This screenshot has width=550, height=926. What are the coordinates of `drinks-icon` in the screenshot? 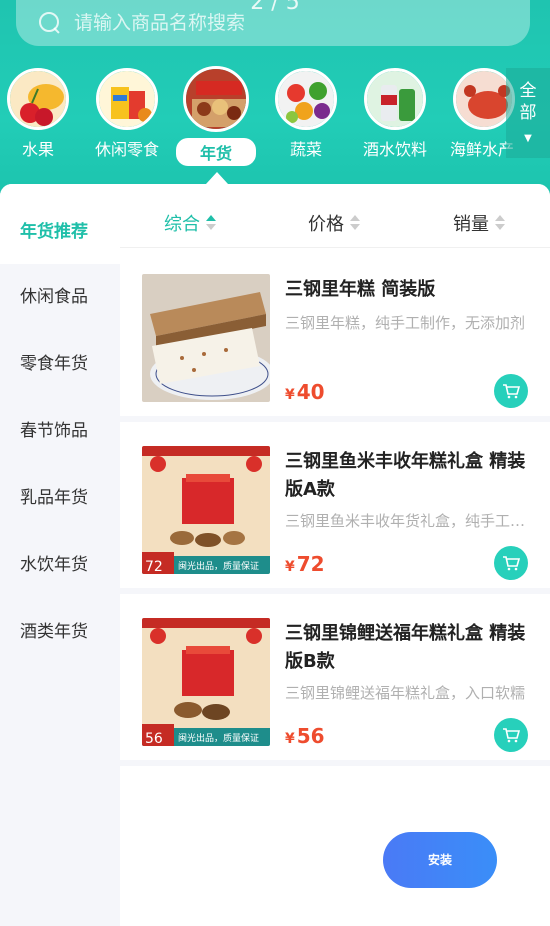 It's located at (395, 99).